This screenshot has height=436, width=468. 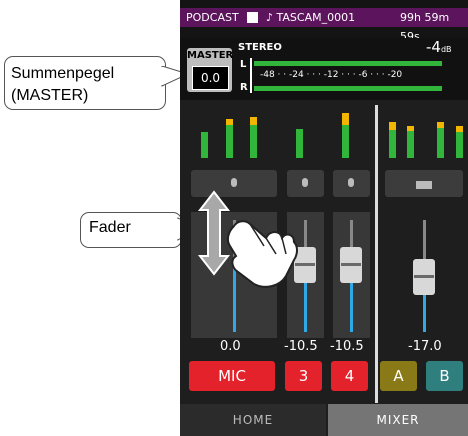 I want to click on fader-callout-text: Fader, so click(x=110, y=227).